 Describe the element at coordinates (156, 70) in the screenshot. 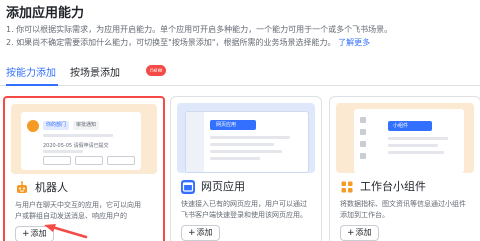

I see `new-badge: new` at that location.